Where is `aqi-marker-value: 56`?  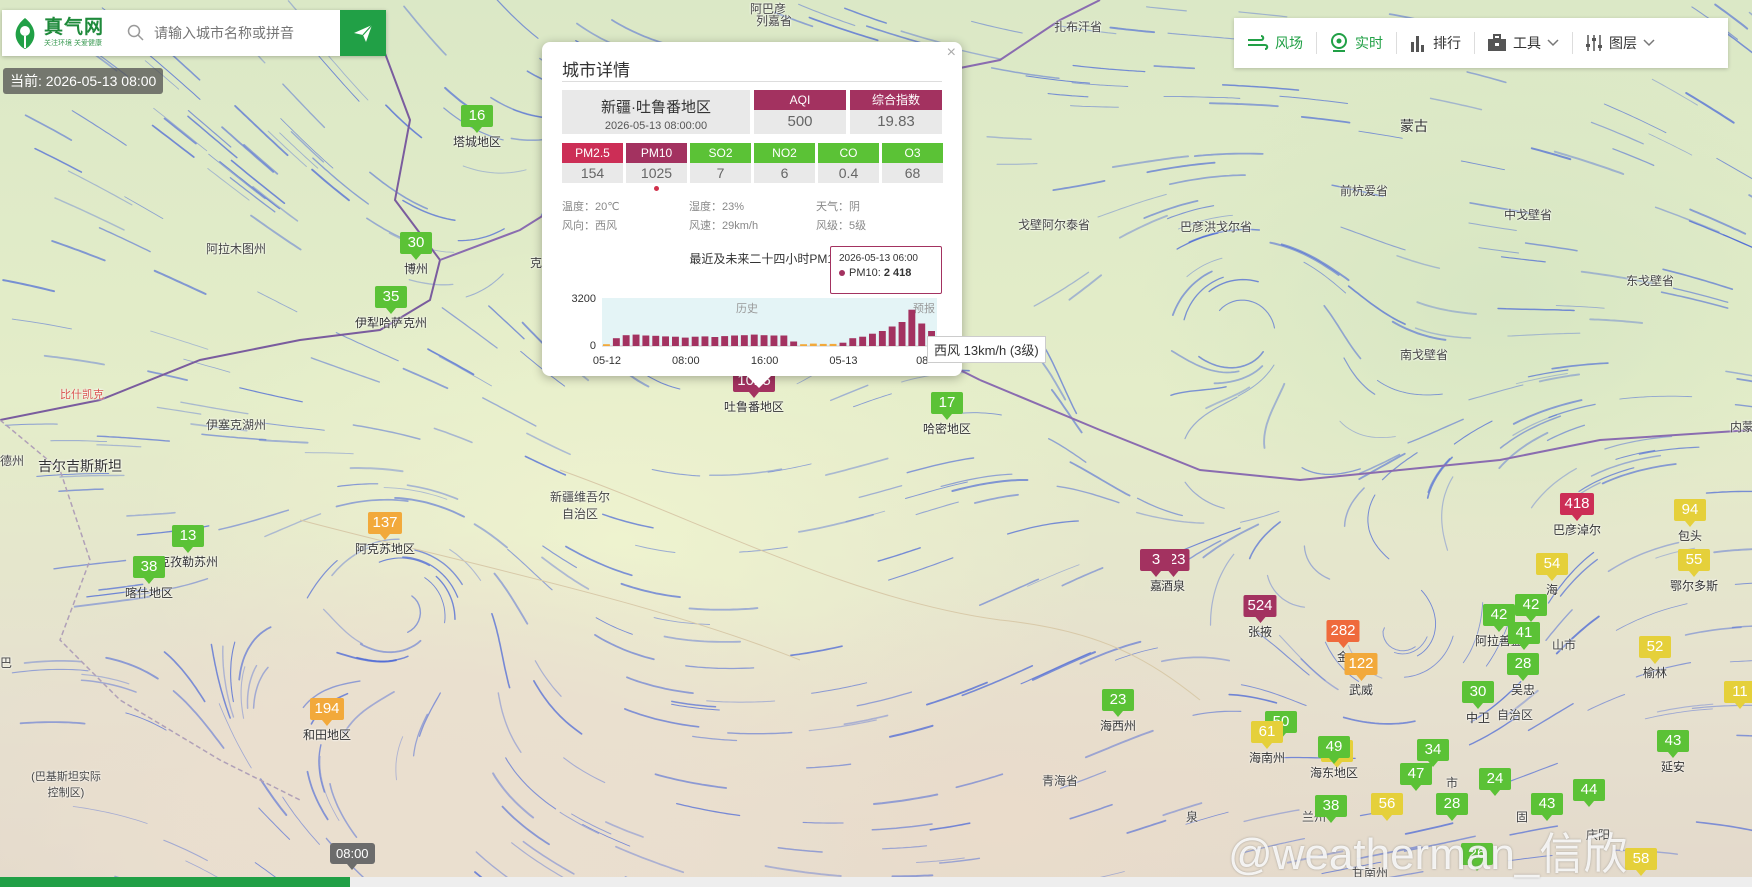
aqi-marker-value: 56 is located at coordinates (1387, 807).